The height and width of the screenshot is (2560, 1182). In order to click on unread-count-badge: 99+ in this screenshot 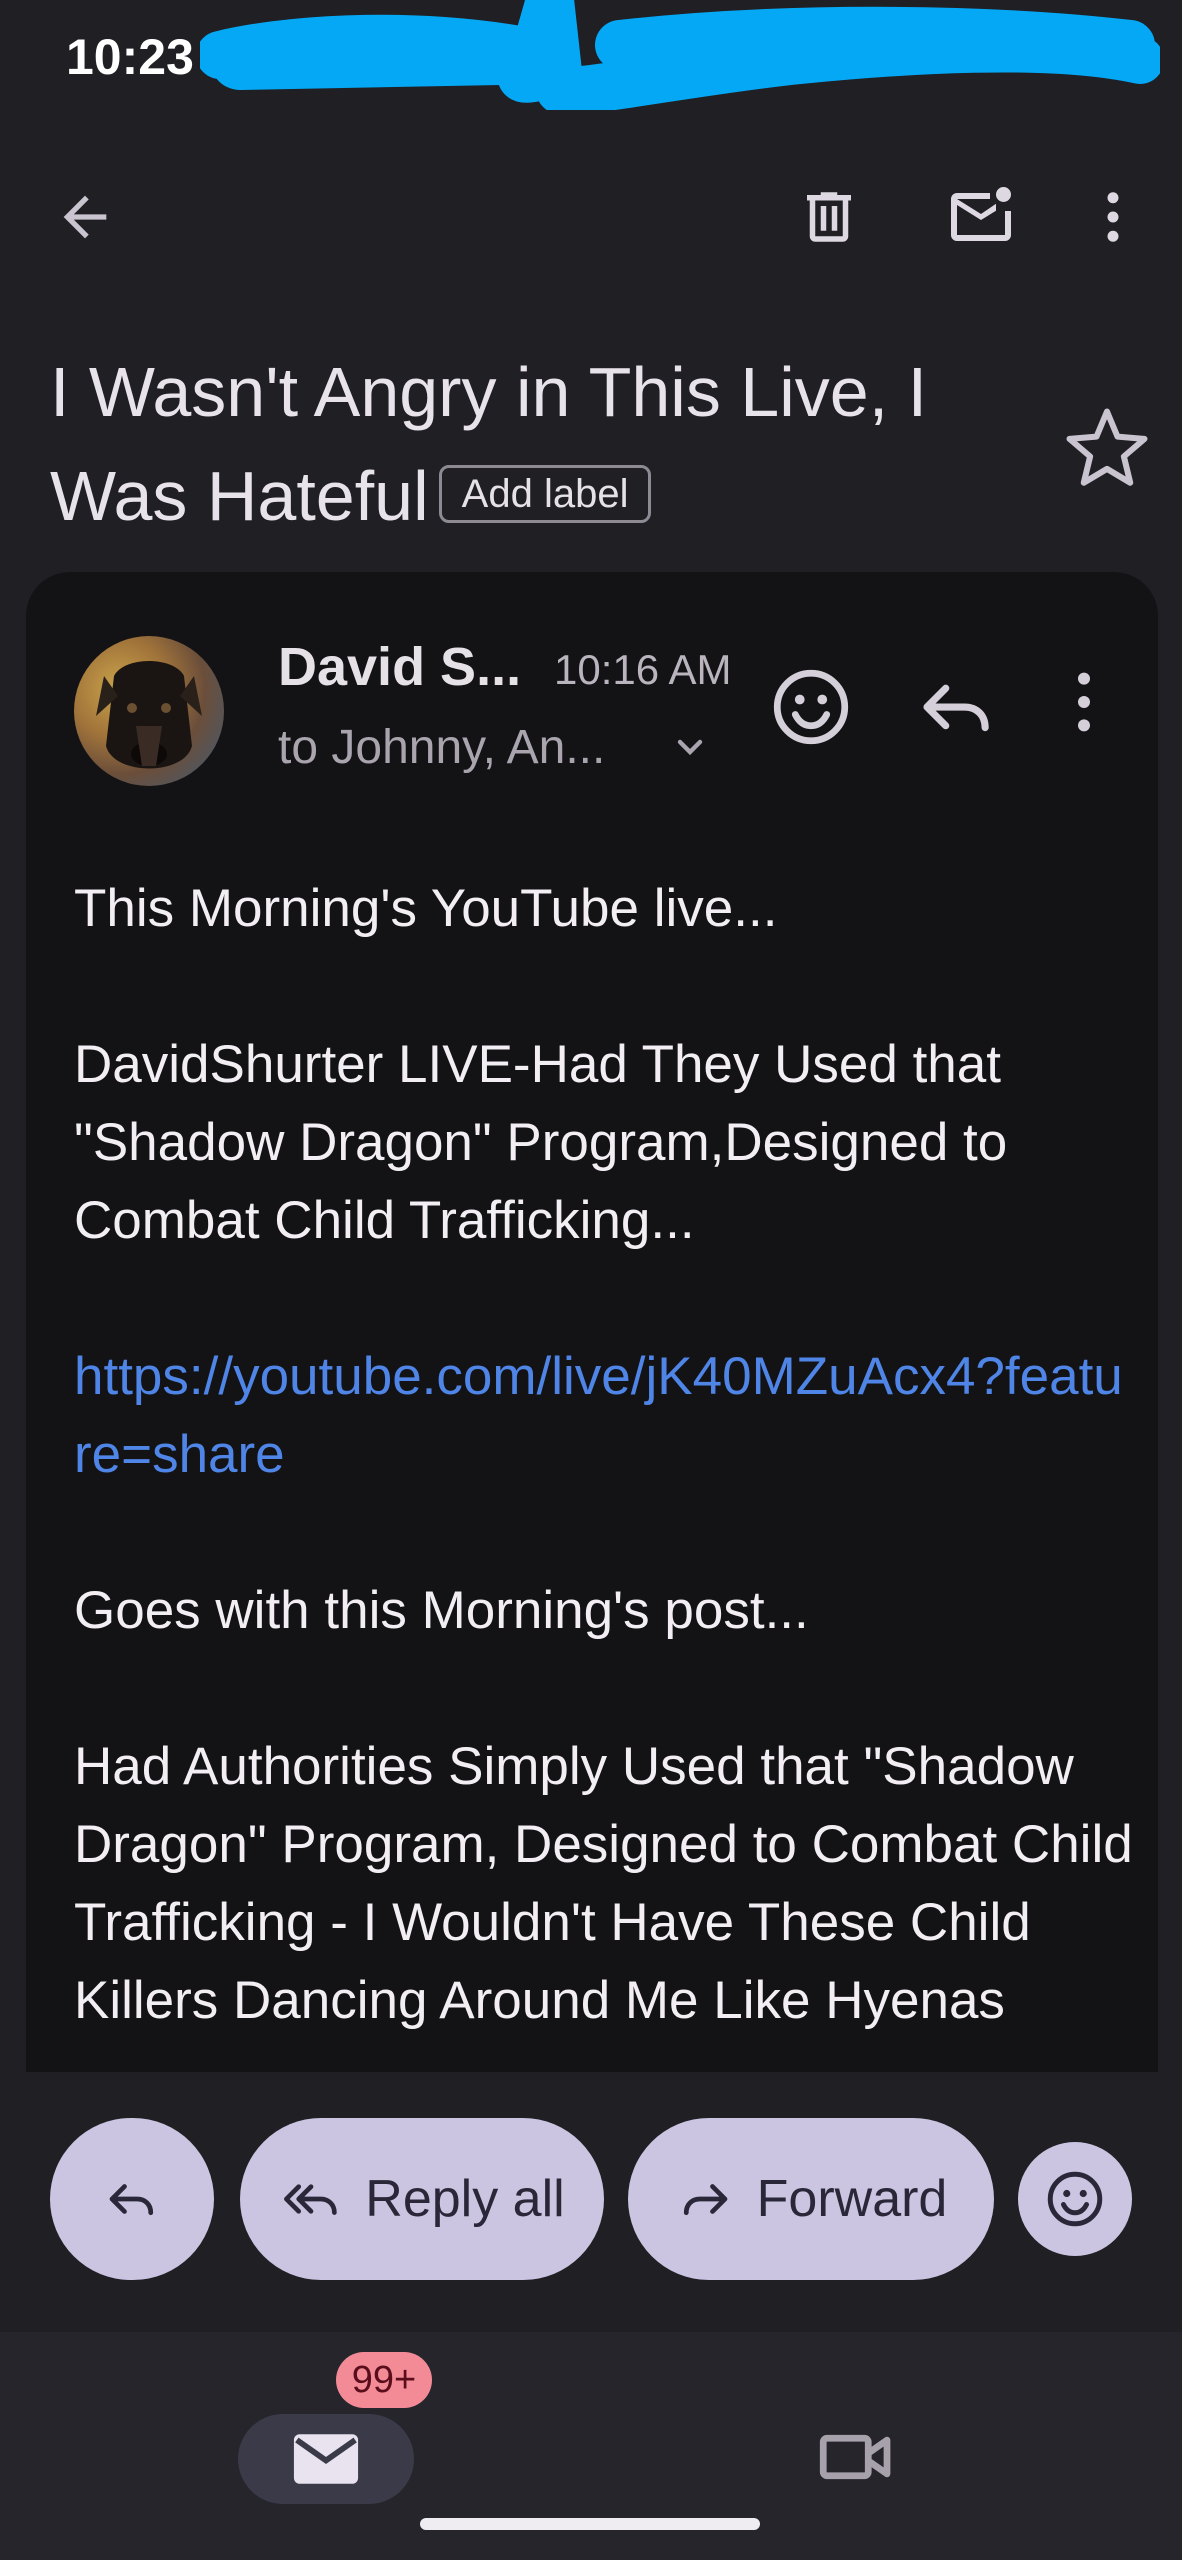, I will do `click(384, 2380)`.